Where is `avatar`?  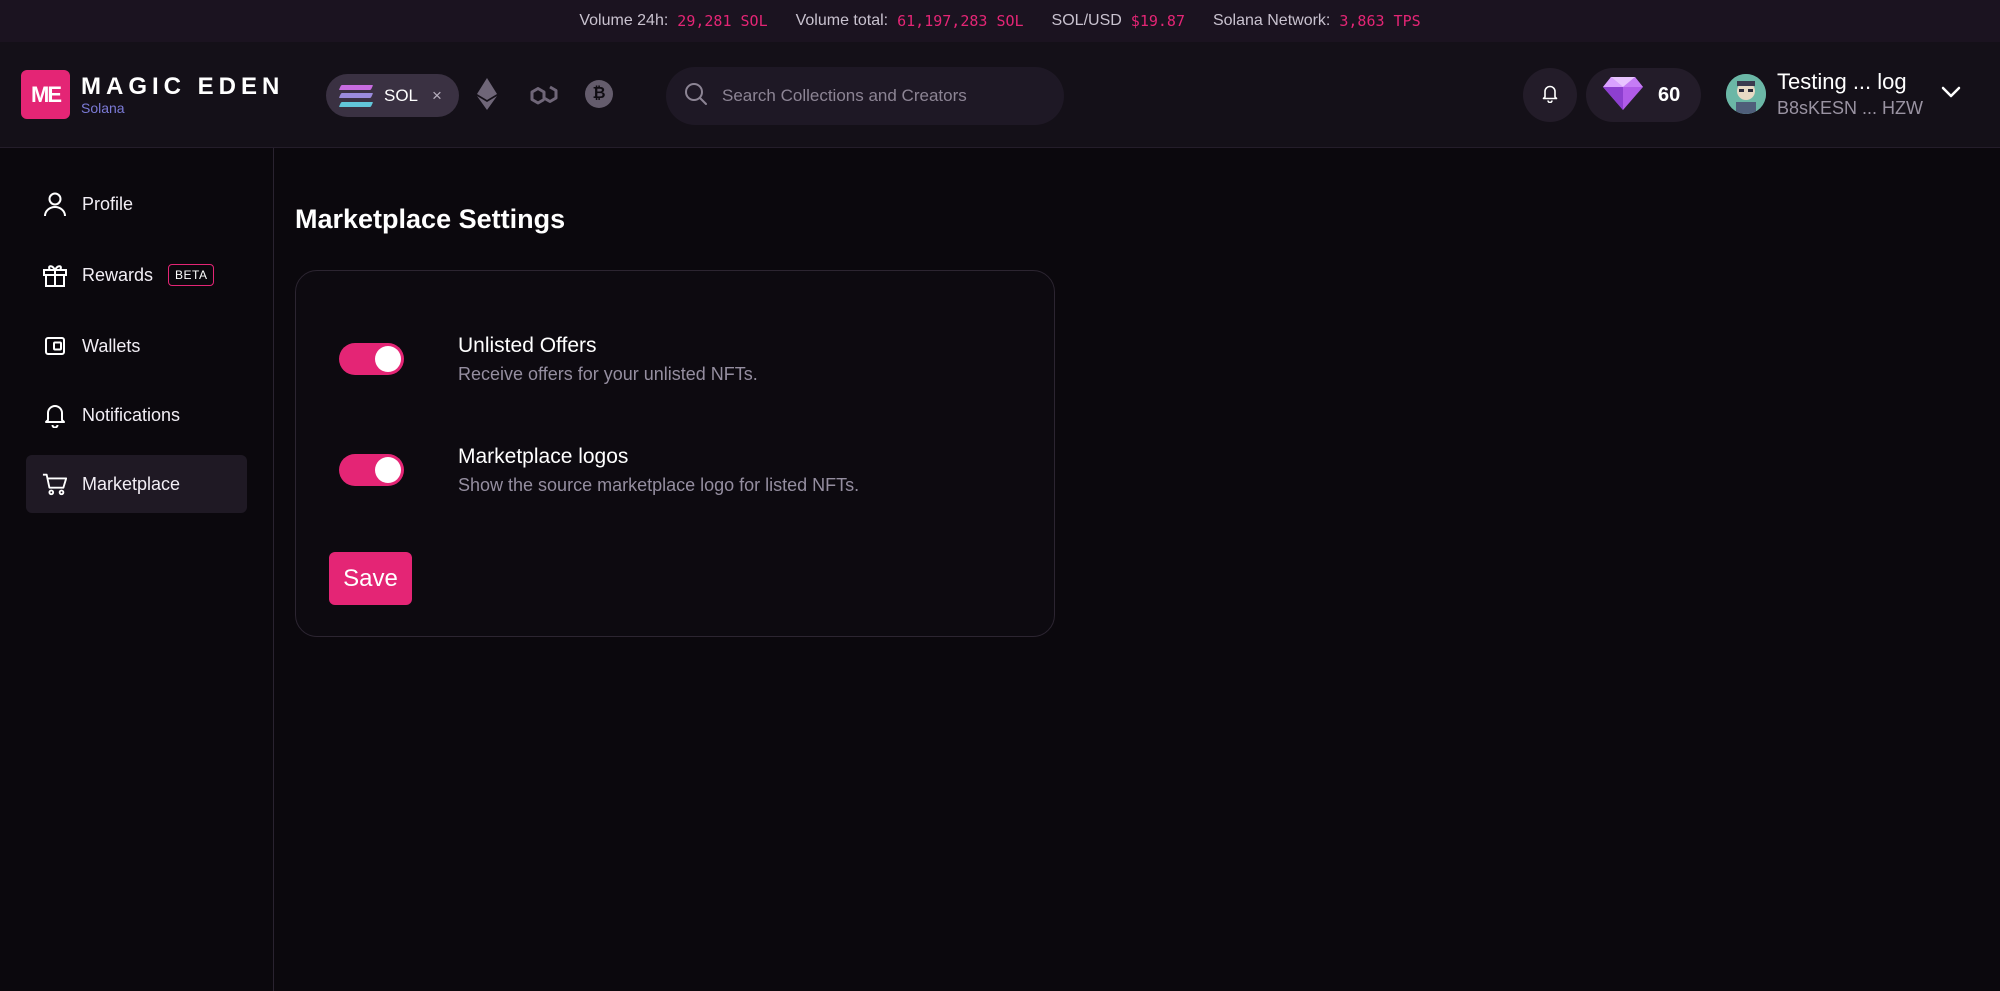
avatar is located at coordinates (1746, 94).